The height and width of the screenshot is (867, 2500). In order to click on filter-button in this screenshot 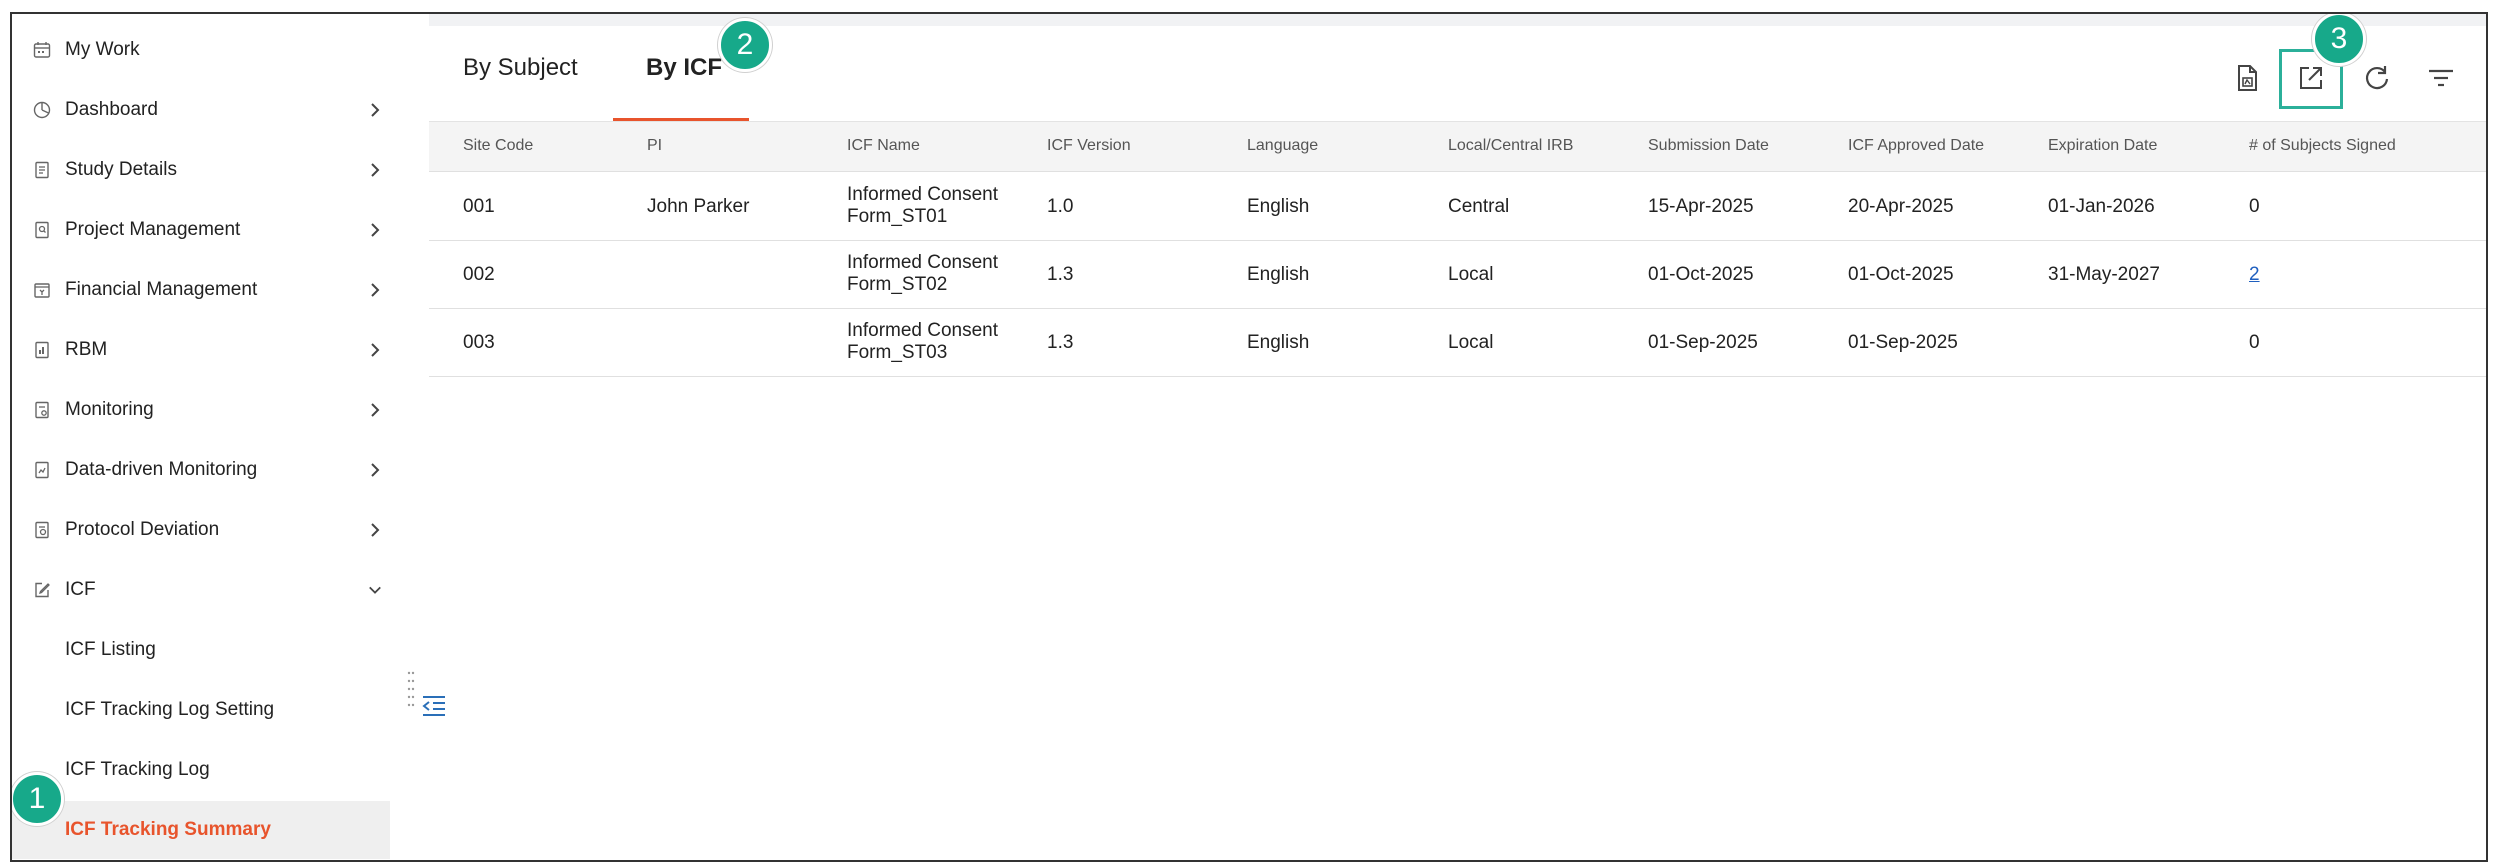, I will do `click(2441, 80)`.